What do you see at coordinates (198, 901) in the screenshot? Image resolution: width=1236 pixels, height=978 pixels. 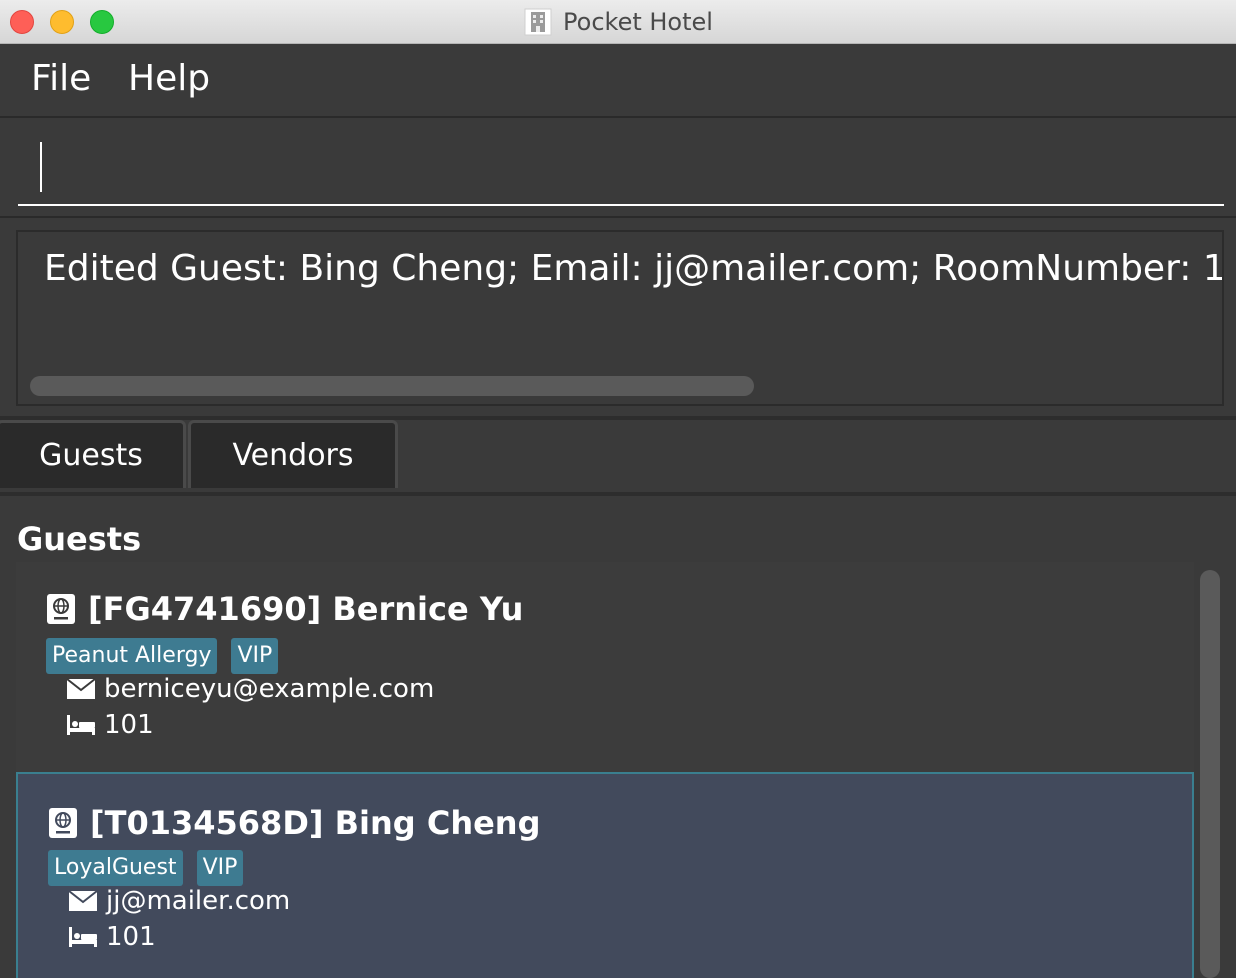 I see `guest-email: jj@mailer.com` at bounding box center [198, 901].